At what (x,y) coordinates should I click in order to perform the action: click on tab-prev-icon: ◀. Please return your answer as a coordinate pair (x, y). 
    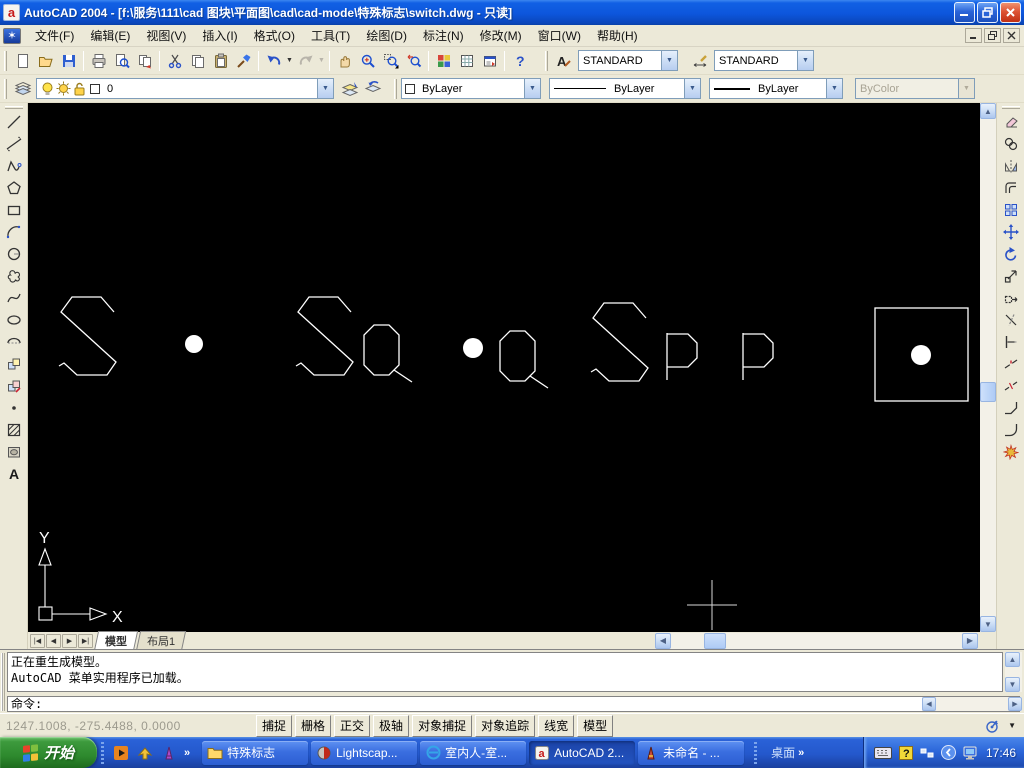
    Looking at the image, I should click on (53, 640).